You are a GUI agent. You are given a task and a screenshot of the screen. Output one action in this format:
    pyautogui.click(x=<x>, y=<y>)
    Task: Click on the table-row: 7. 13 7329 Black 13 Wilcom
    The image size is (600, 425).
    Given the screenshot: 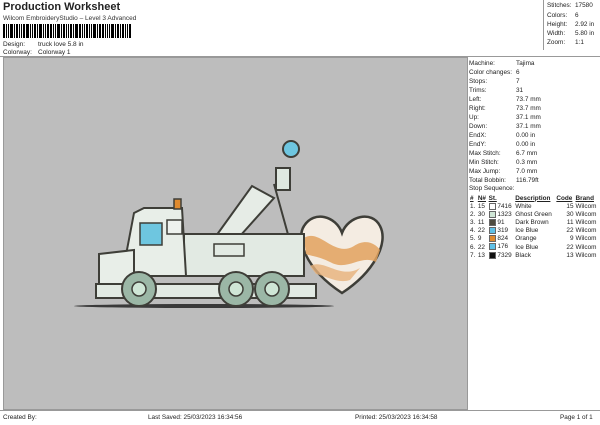 What is the action you would take?
    pyautogui.click(x=534, y=255)
    